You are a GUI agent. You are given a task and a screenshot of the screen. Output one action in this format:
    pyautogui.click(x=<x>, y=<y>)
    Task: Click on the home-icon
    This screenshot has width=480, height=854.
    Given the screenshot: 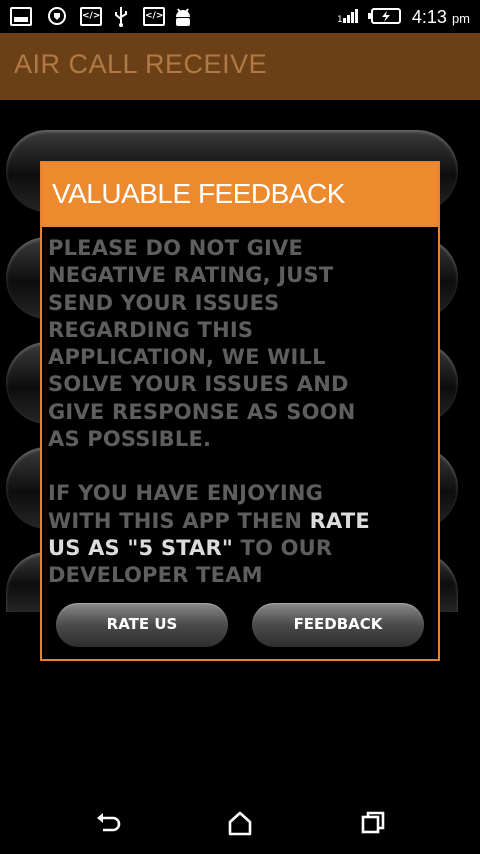 What is the action you would take?
    pyautogui.click(x=240, y=823)
    